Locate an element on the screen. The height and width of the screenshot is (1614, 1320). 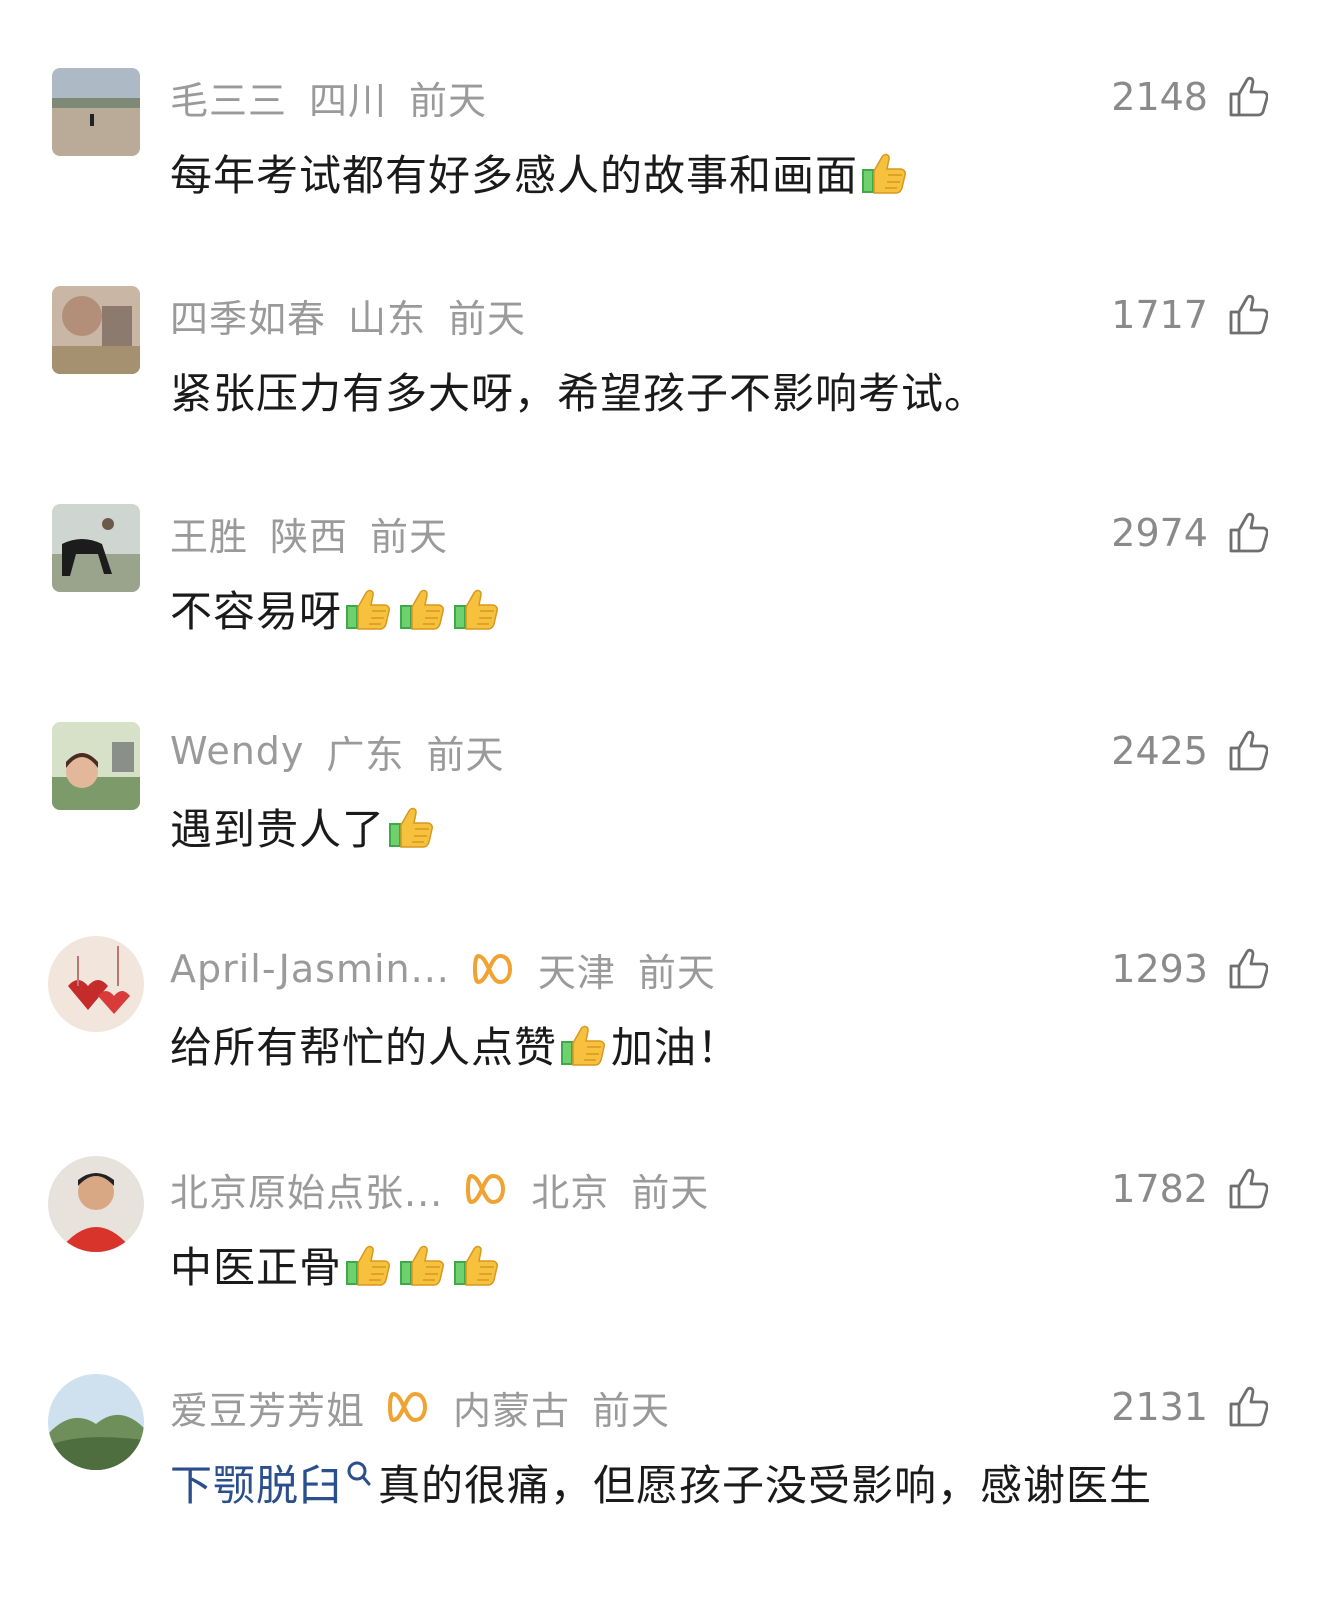
like-count: 2425 is located at coordinates (1159, 751).